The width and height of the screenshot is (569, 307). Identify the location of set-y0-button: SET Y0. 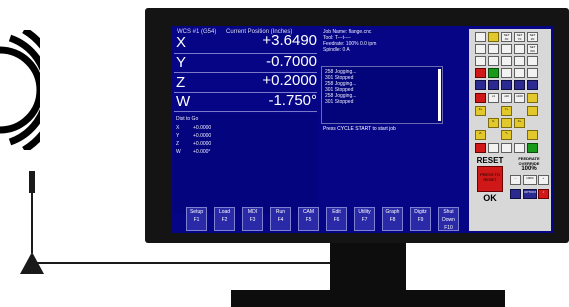
(519, 37).